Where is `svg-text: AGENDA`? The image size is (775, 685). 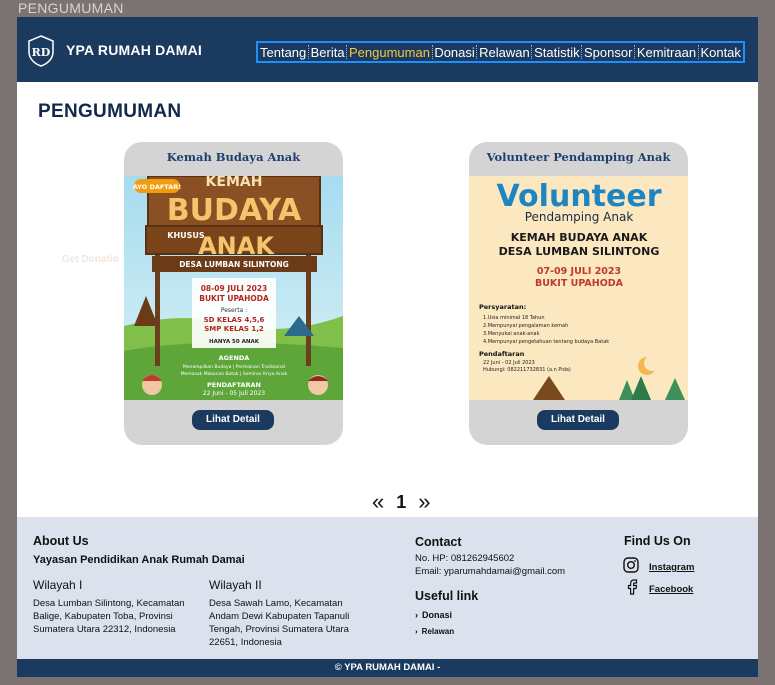
svg-text: AGENDA is located at coordinates (234, 358).